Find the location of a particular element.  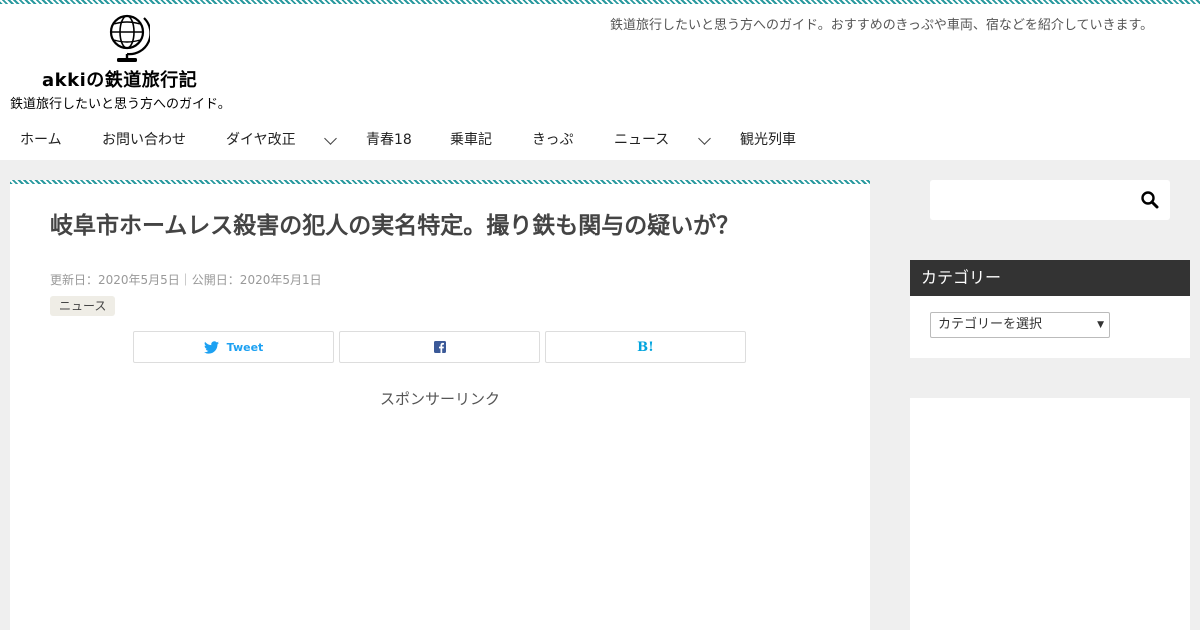

site-logo-title: akkiの鉄道旅行記 is located at coordinates (119, 79).